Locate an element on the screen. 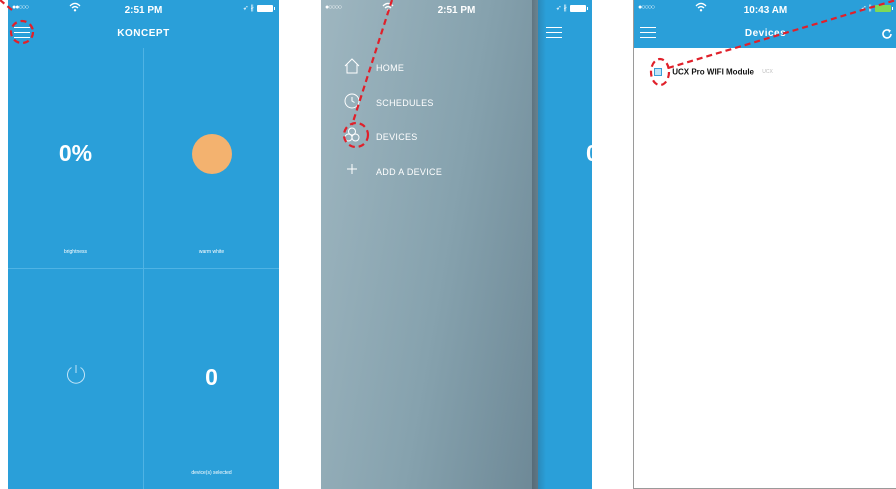 This screenshot has width=896, height=489. menu-item-label: ADD A DEVICE is located at coordinates (409, 172).